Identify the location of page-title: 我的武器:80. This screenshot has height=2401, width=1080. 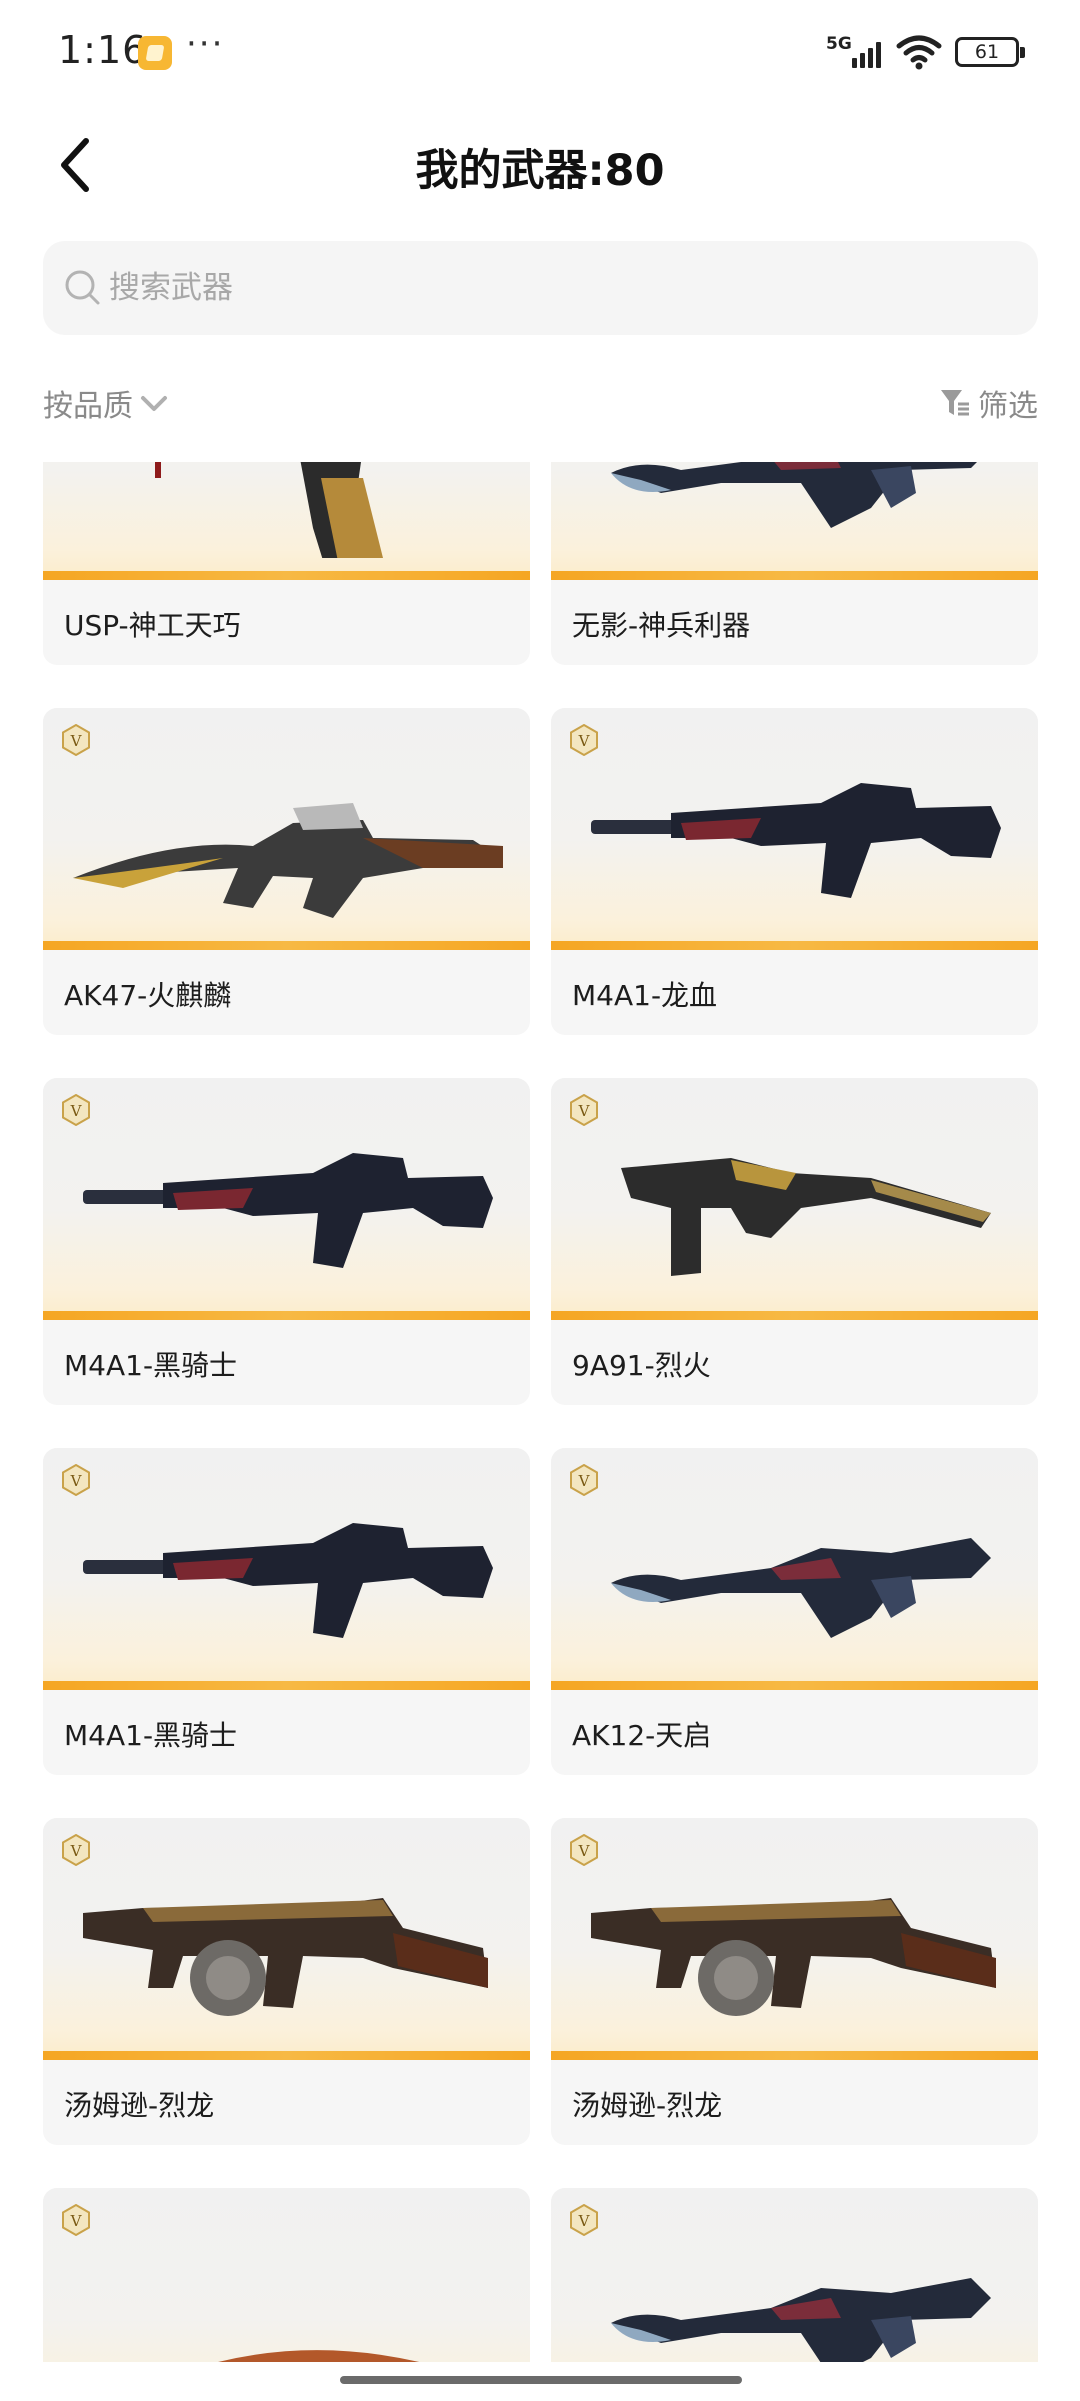
(540, 171).